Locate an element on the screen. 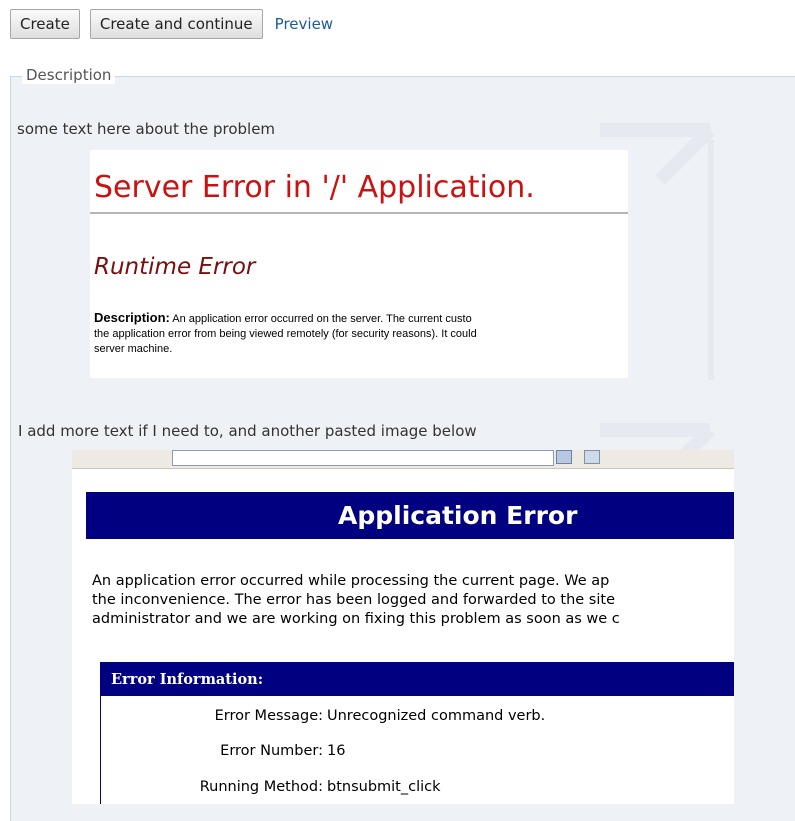  table-row: Running Method: btnsubmit_click is located at coordinates (417, 789).